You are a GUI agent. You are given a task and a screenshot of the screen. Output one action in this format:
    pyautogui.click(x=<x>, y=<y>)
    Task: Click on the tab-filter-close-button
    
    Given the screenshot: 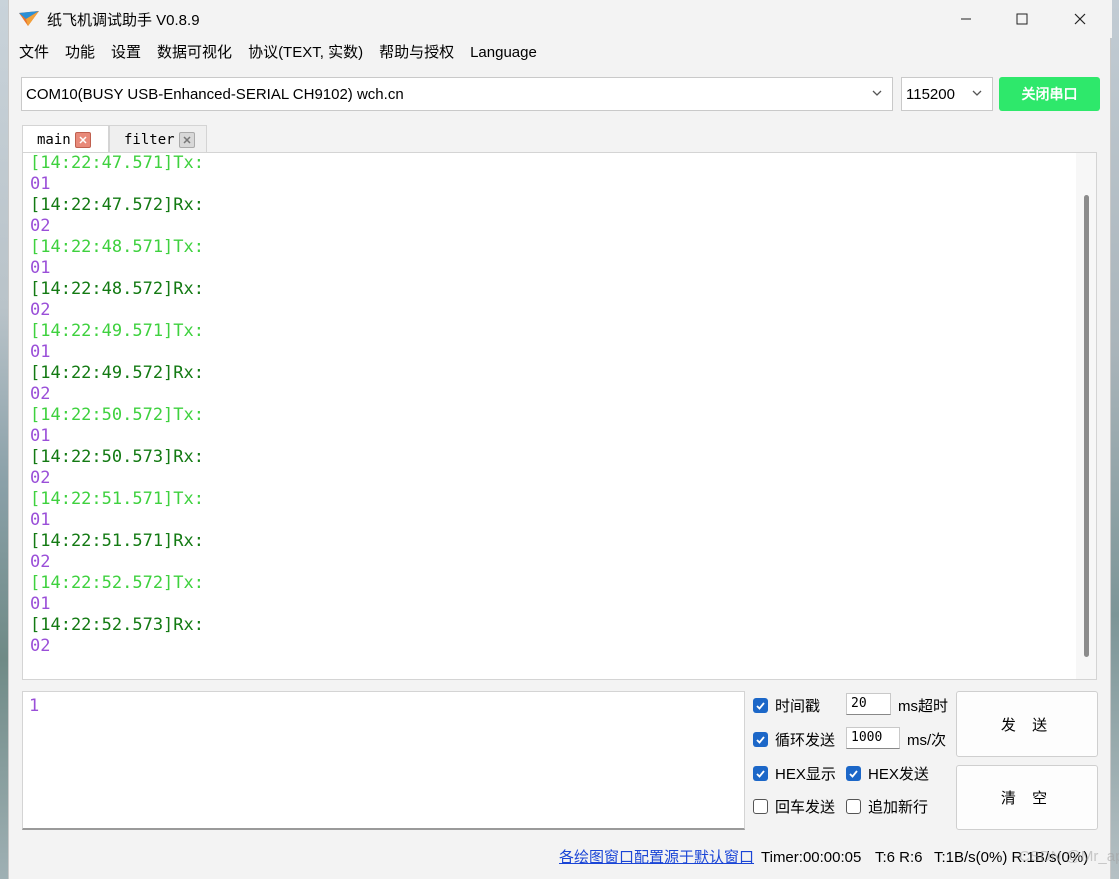 What is the action you would take?
    pyautogui.click(x=186, y=139)
    